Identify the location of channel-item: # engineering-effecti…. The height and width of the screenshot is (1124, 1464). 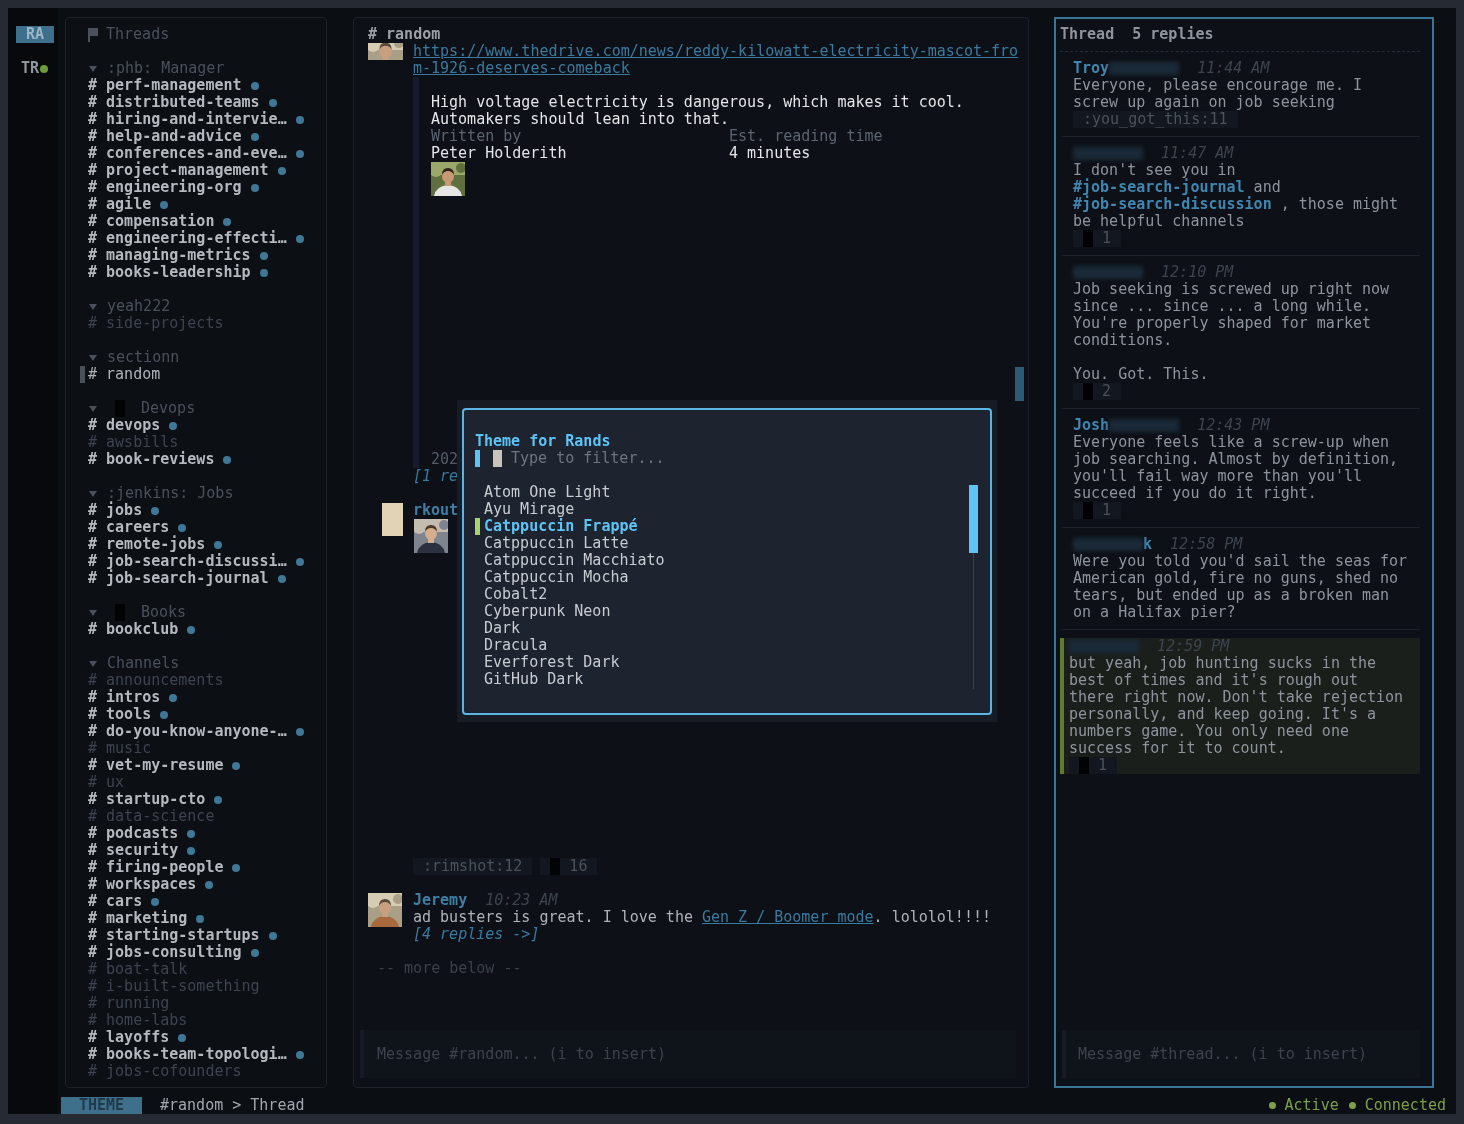
(192, 238).